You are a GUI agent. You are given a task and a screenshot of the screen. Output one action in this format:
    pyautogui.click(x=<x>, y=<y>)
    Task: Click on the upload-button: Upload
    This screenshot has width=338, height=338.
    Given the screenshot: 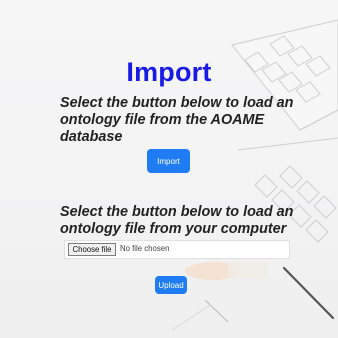 What is the action you would take?
    pyautogui.click(x=171, y=285)
    